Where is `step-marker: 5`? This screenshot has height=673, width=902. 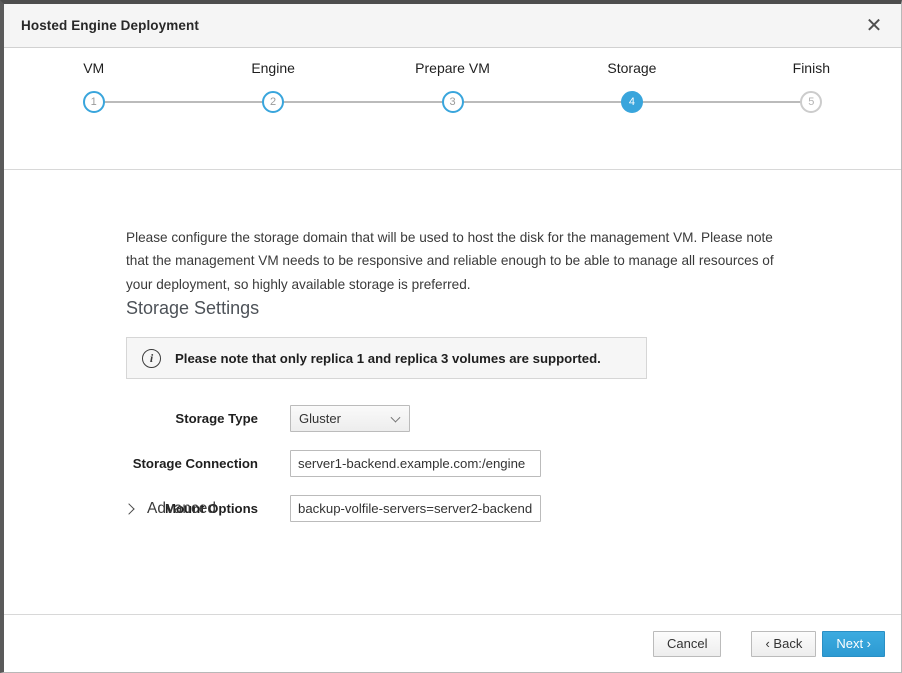
step-marker: 5 is located at coordinates (811, 102).